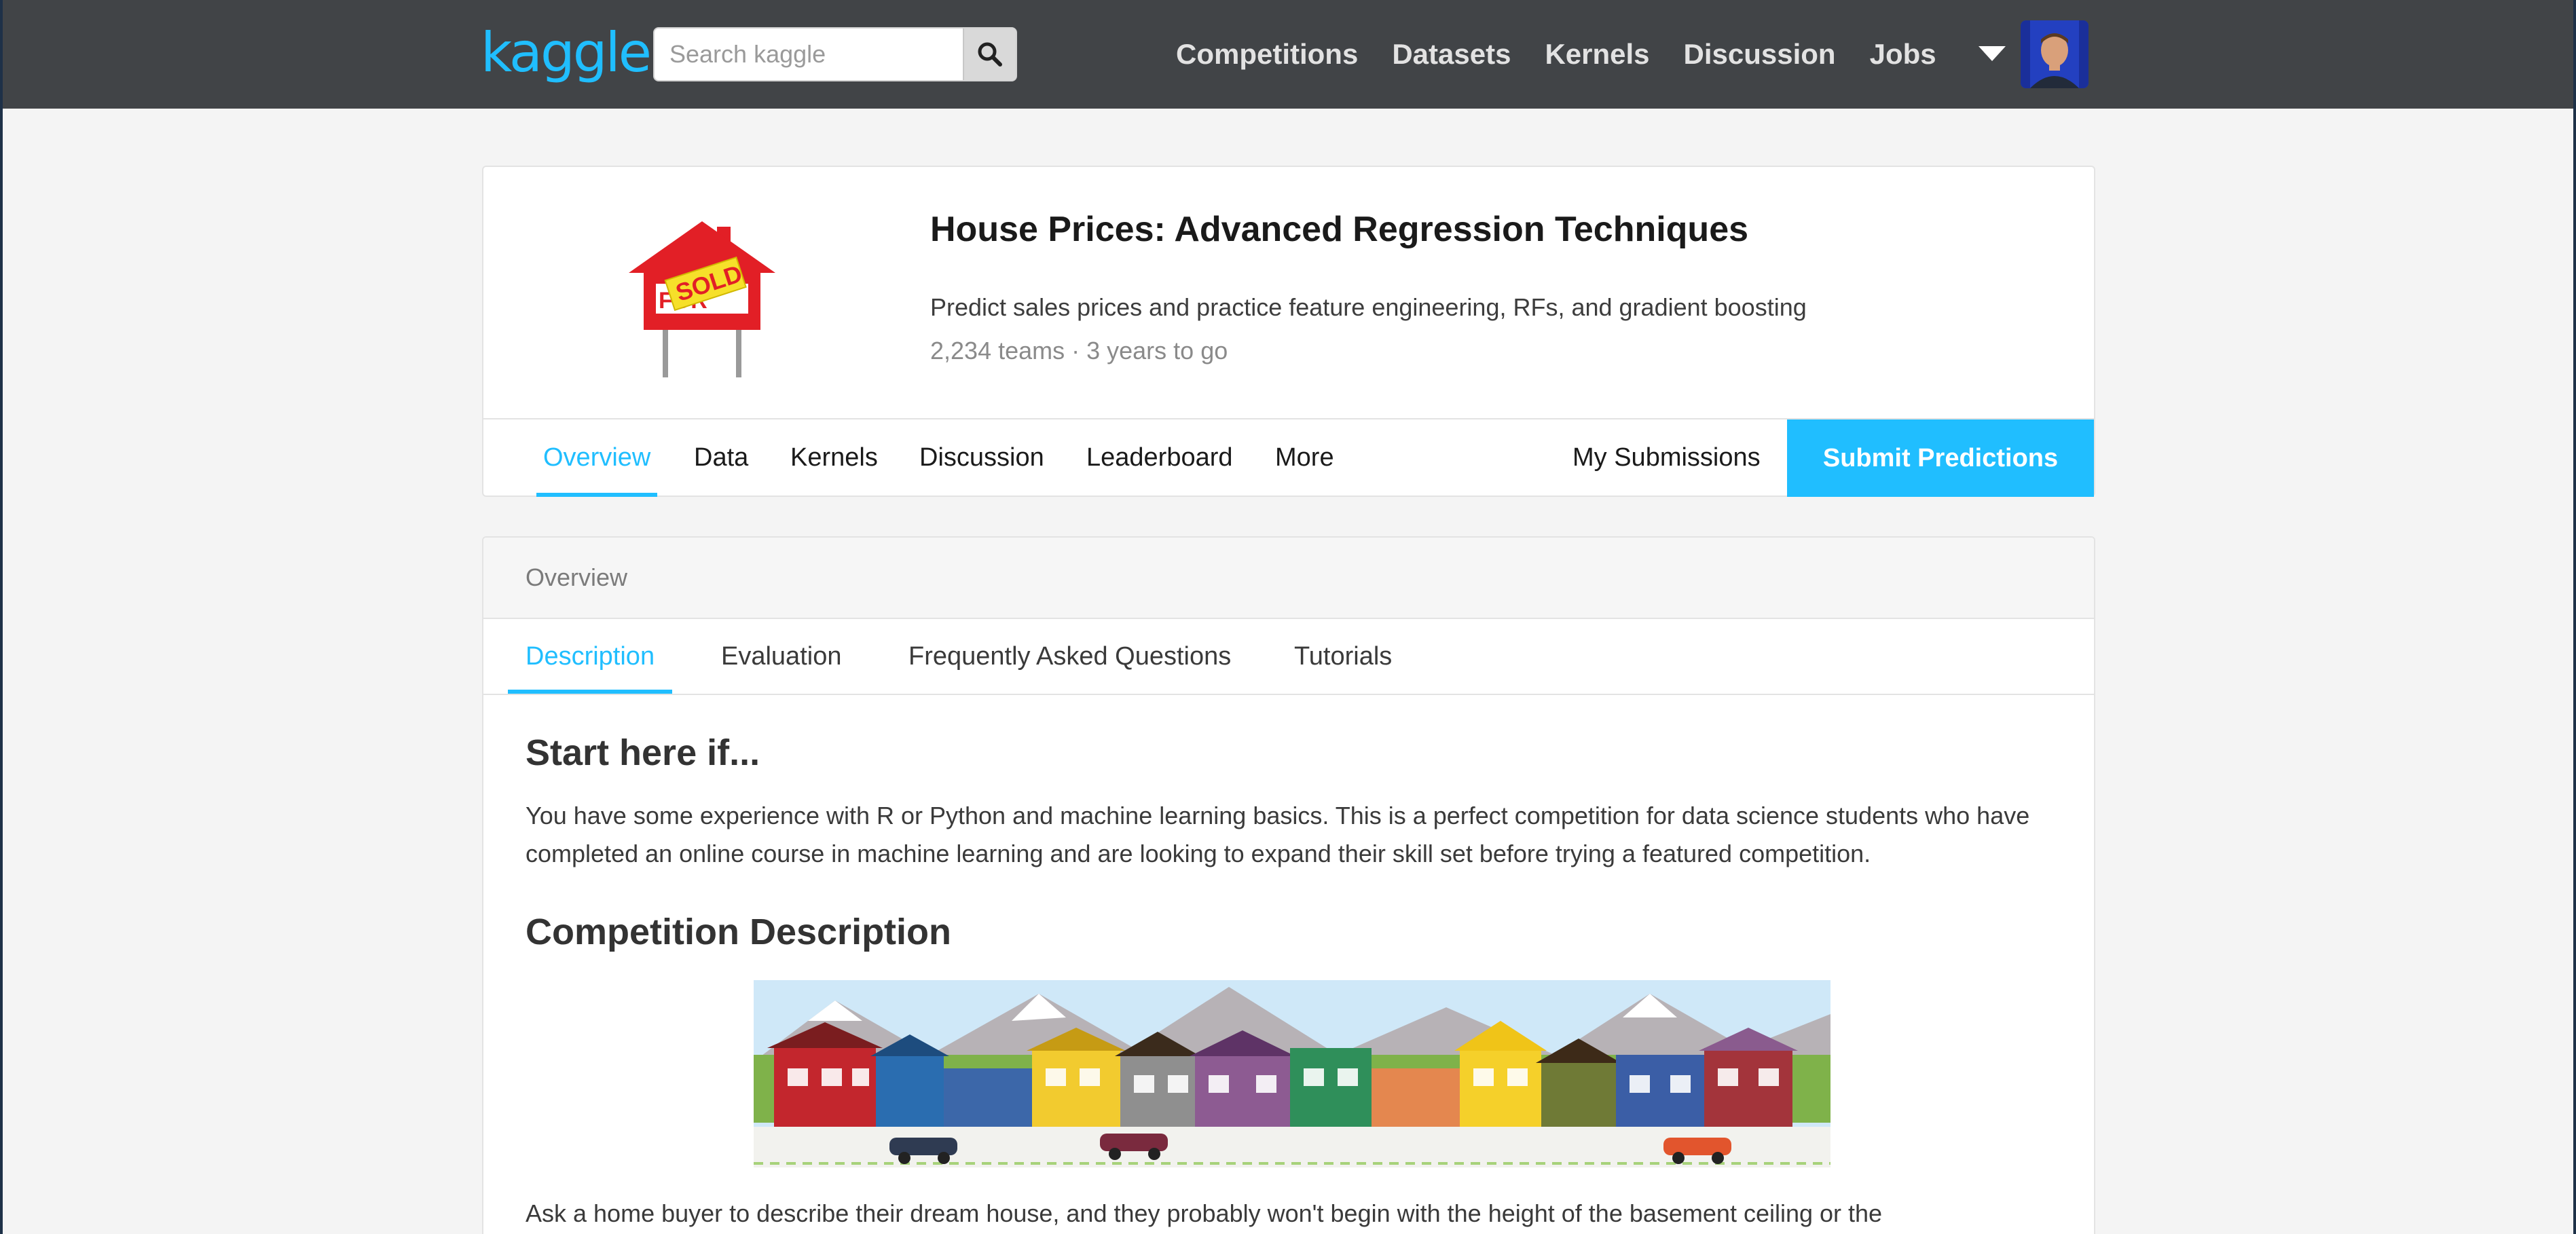  I want to click on subtab-faq: Frequently Asked Questions, so click(1069, 656).